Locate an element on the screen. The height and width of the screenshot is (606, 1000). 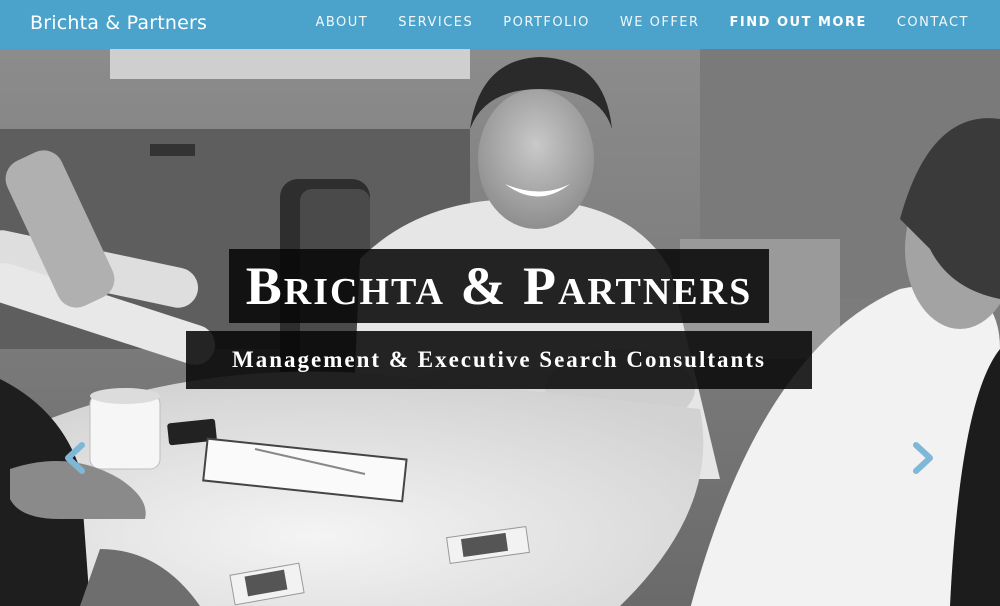
nav-link-services: SERVICES is located at coordinates (435, 22).